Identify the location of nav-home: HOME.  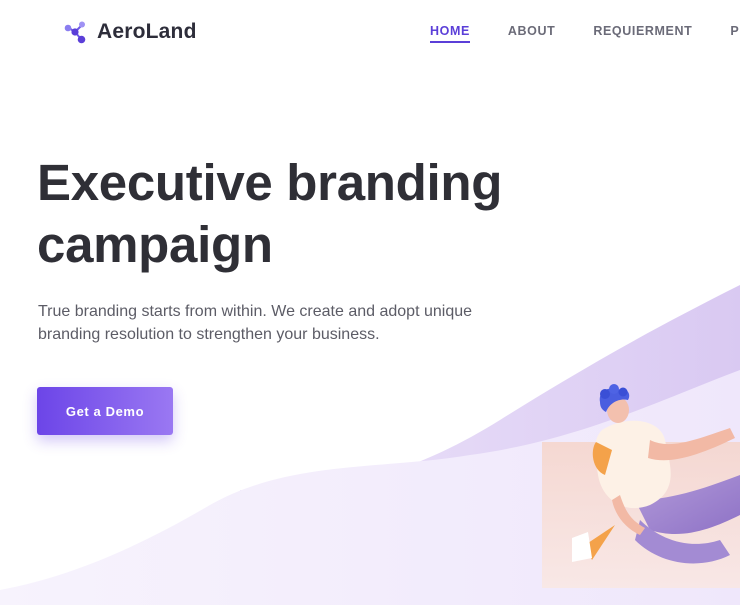
(450, 33).